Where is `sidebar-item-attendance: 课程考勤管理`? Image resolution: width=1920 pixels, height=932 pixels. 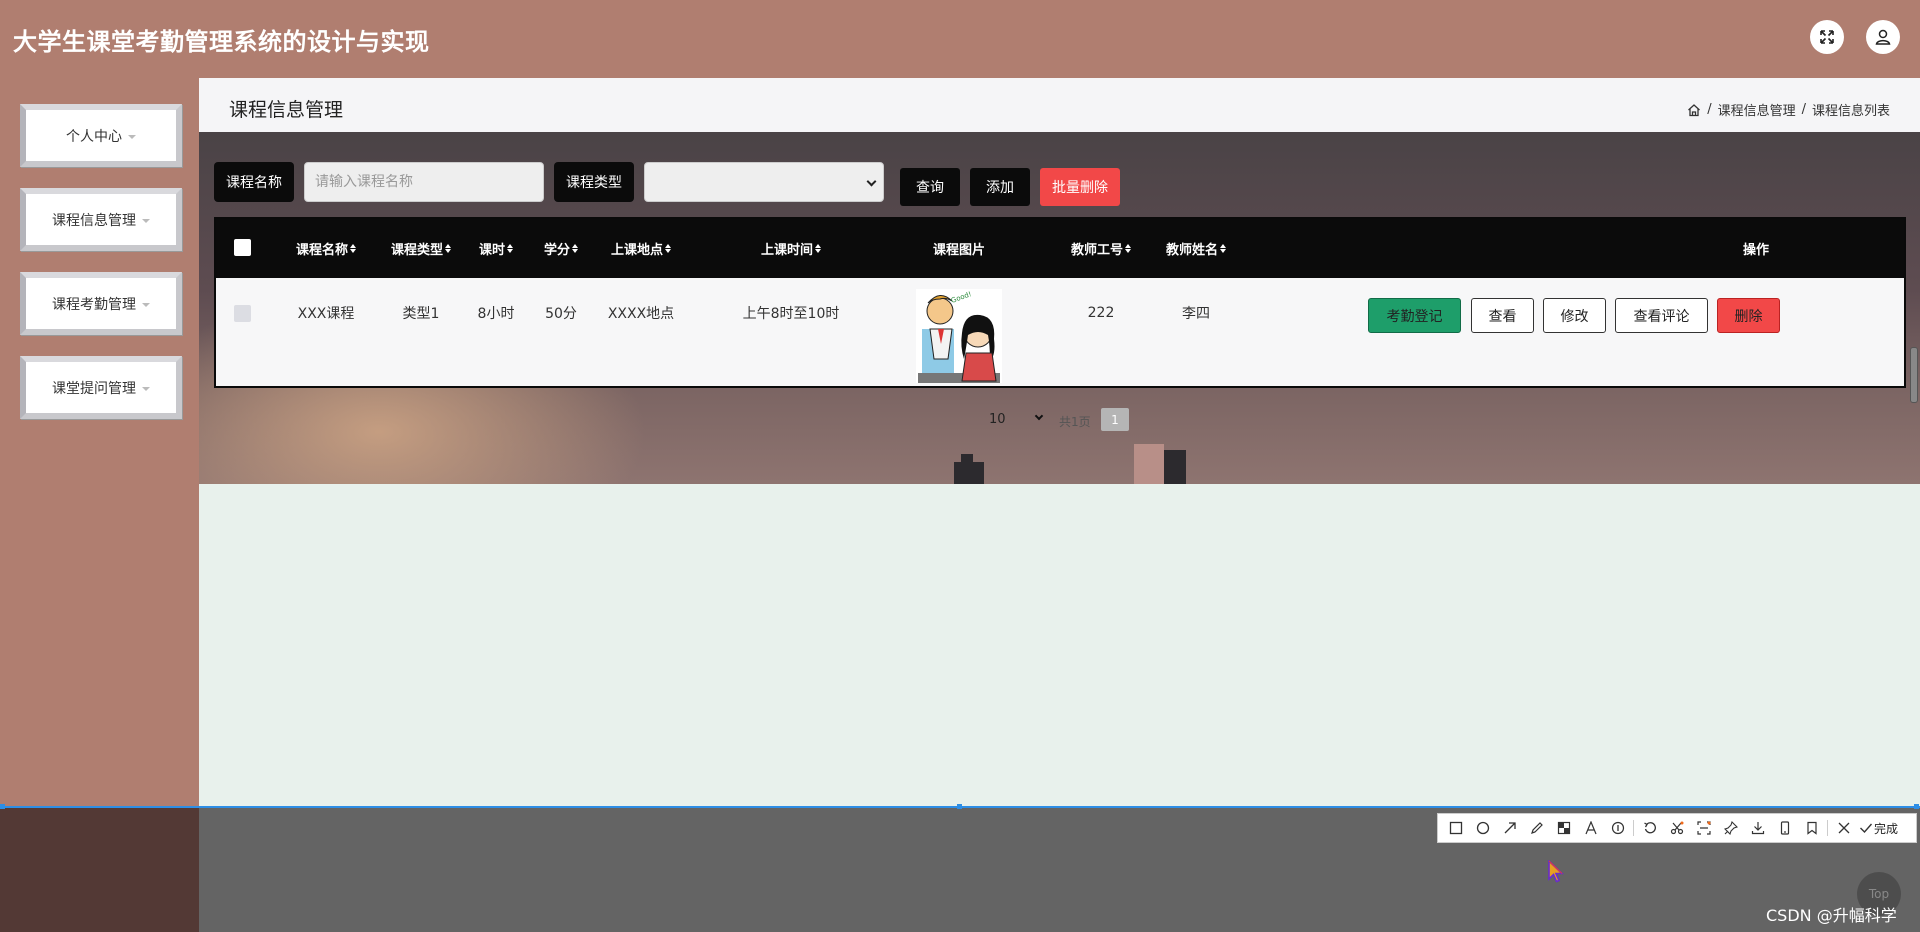 sidebar-item-attendance: 课程考勤管理 is located at coordinates (101, 303).